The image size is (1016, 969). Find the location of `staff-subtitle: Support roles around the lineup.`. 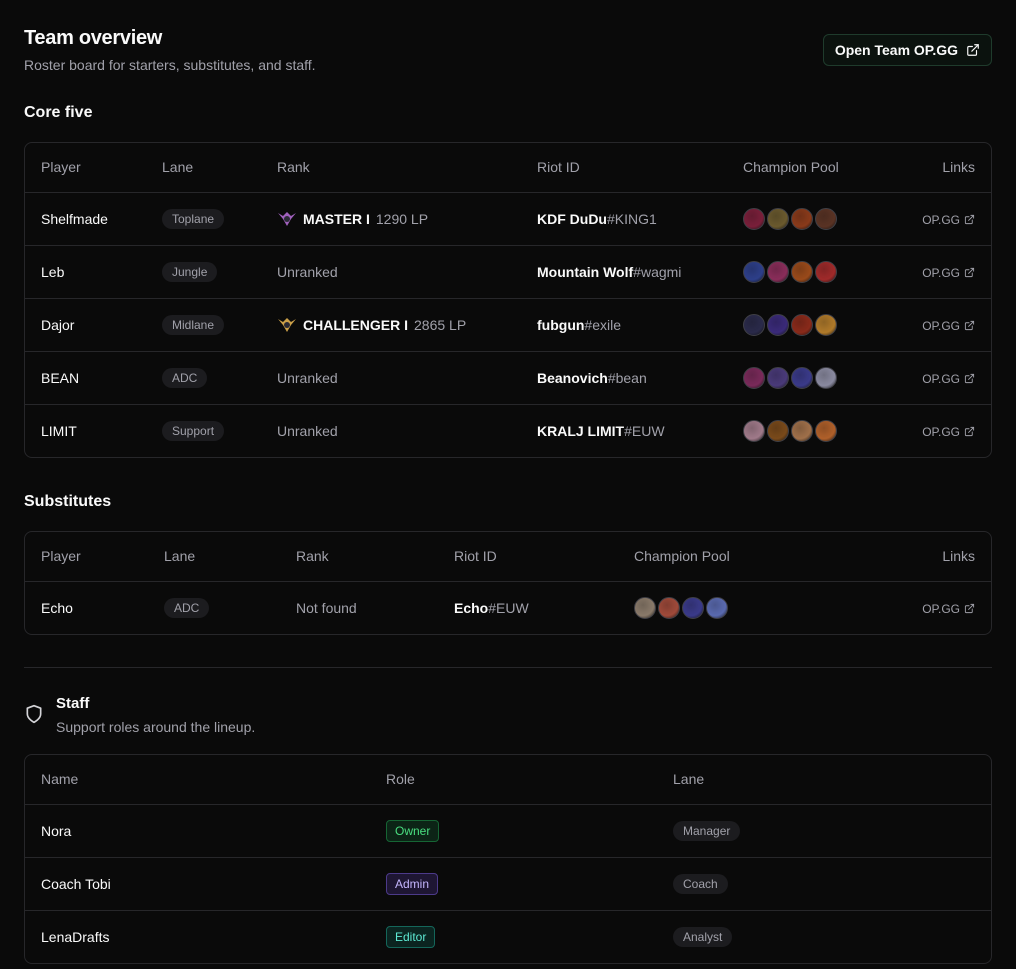

staff-subtitle: Support roles around the lineup. is located at coordinates (156, 727).